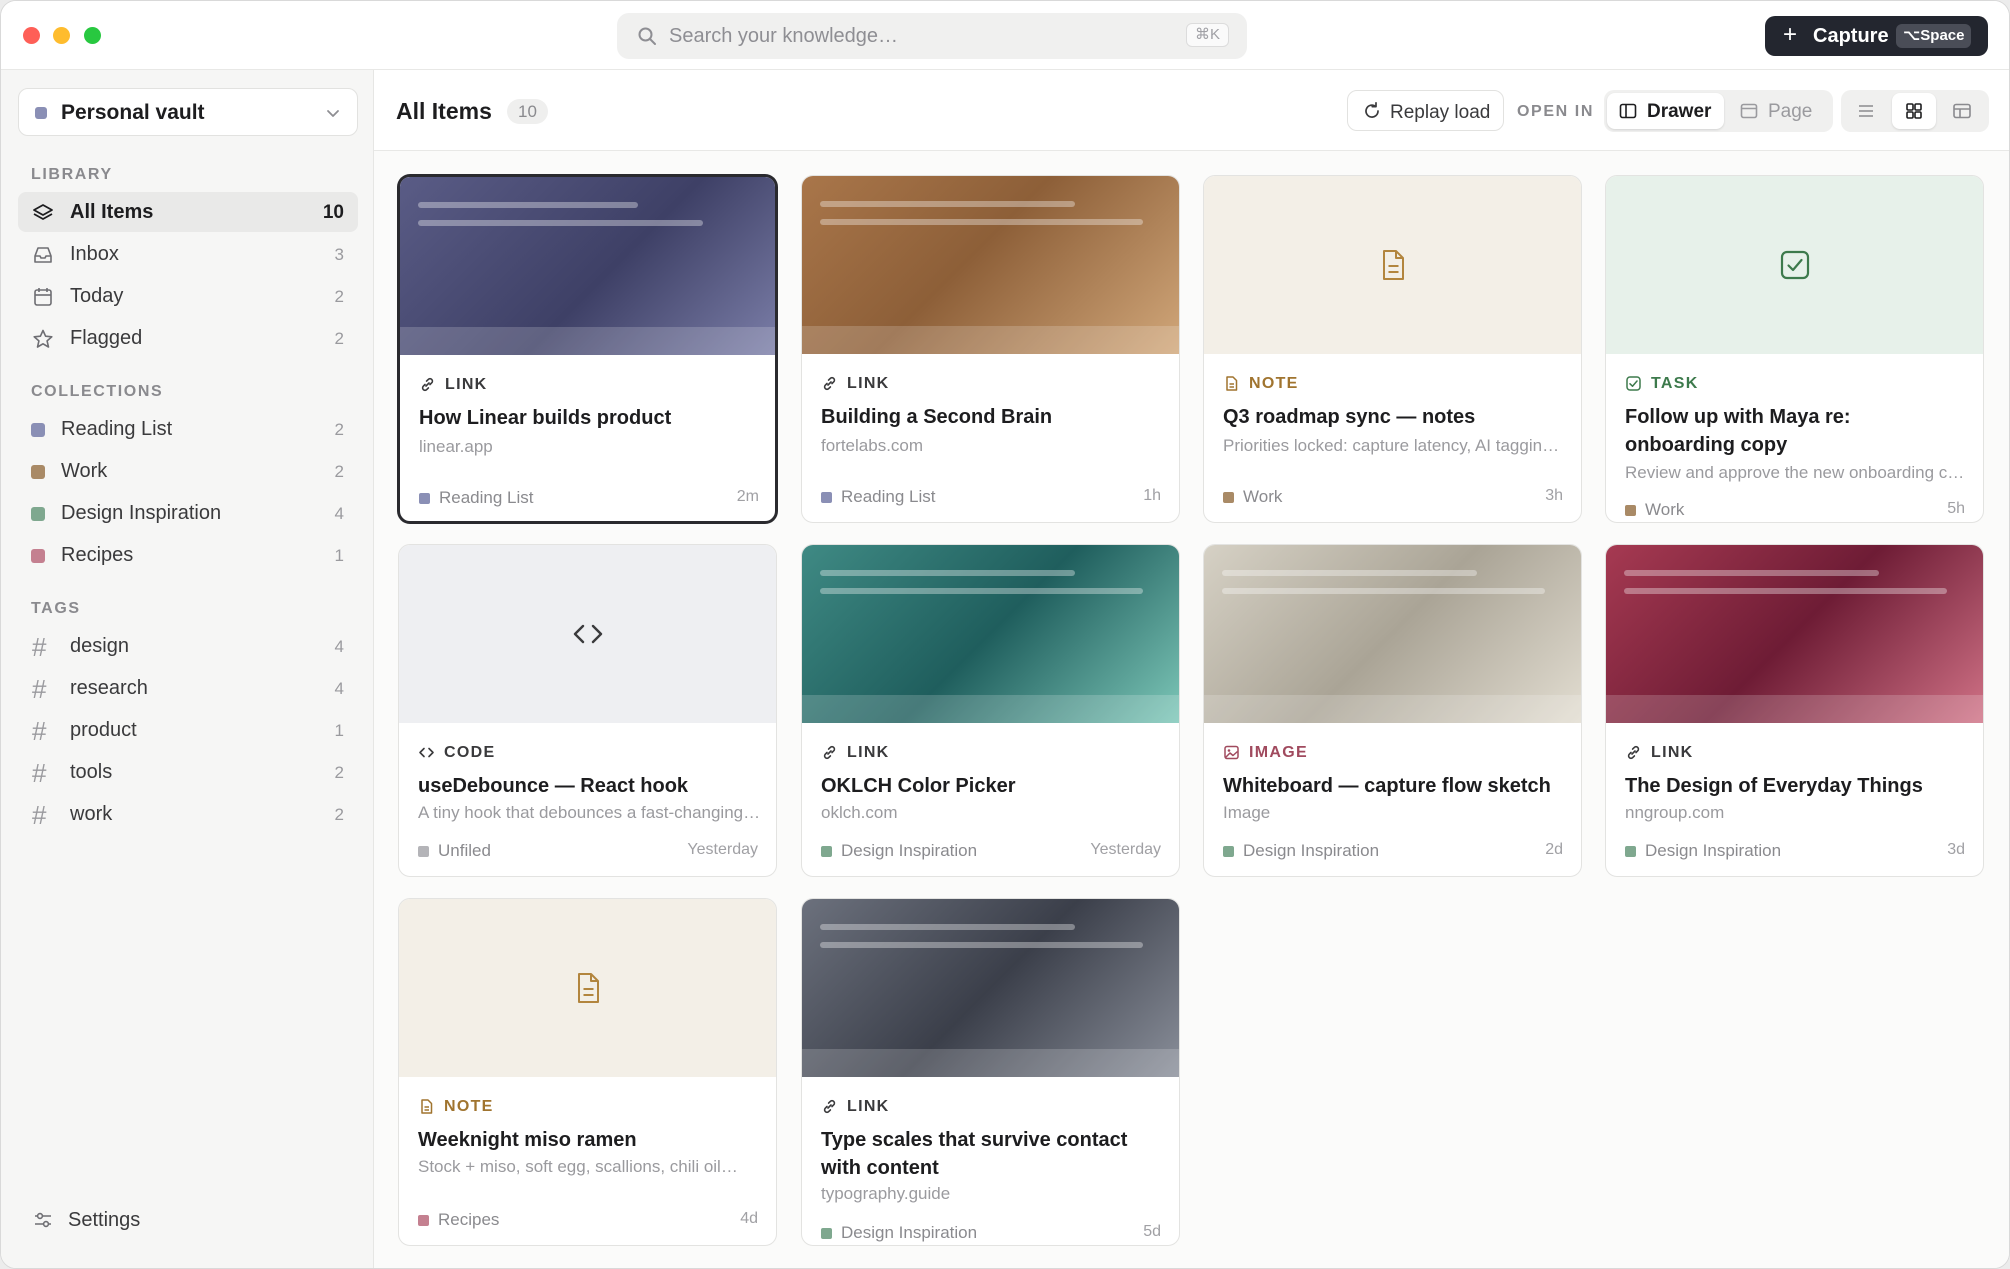 This screenshot has width=2010, height=1269. What do you see at coordinates (545, 418) in the screenshot?
I see `item-title: How Linear builds product` at bounding box center [545, 418].